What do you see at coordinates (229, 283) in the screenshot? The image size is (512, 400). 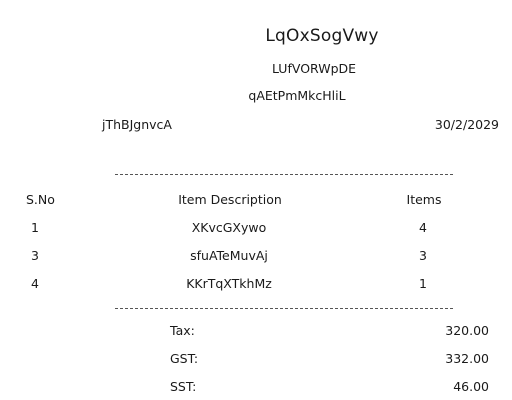 I see `row-description: KKrTqXTkhMz` at bounding box center [229, 283].